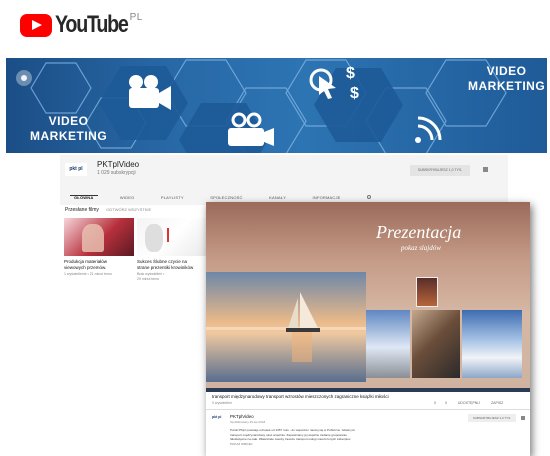  I want to click on sailboat-photo, so click(286, 327).